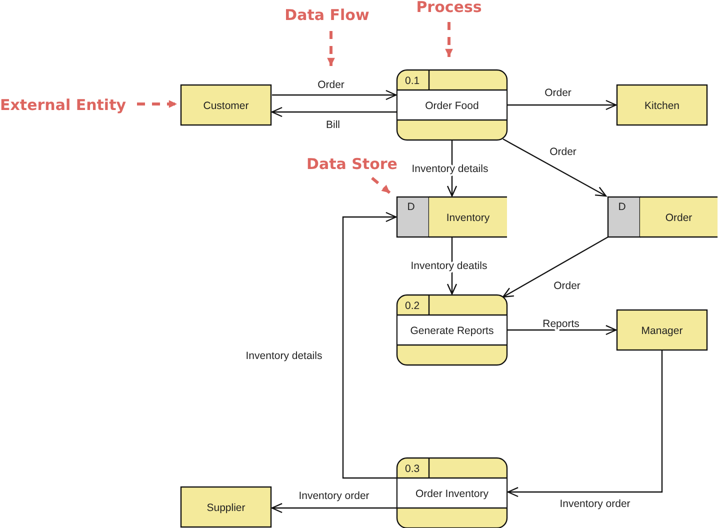 The width and height of the screenshot is (718, 528). Describe the element at coordinates (452, 494) in the screenshot. I see `process-name: Order Inventory` at that location.